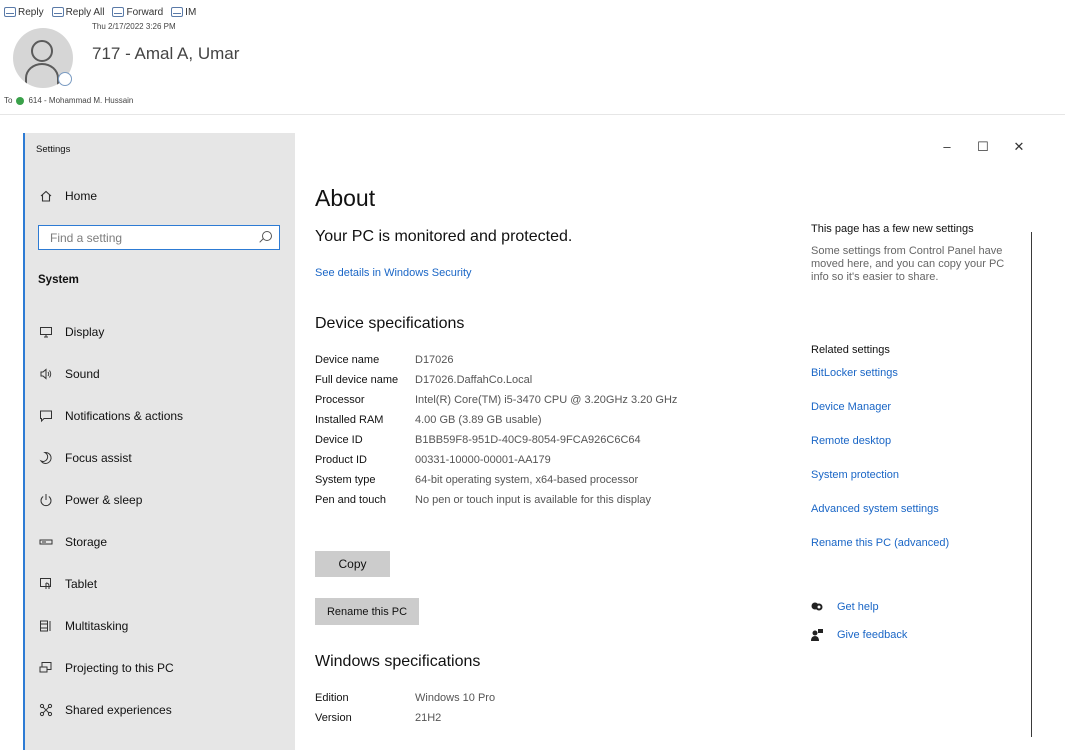 The image size is (1065, 750). I want to click on multitasking-icon, so click(46, 626).